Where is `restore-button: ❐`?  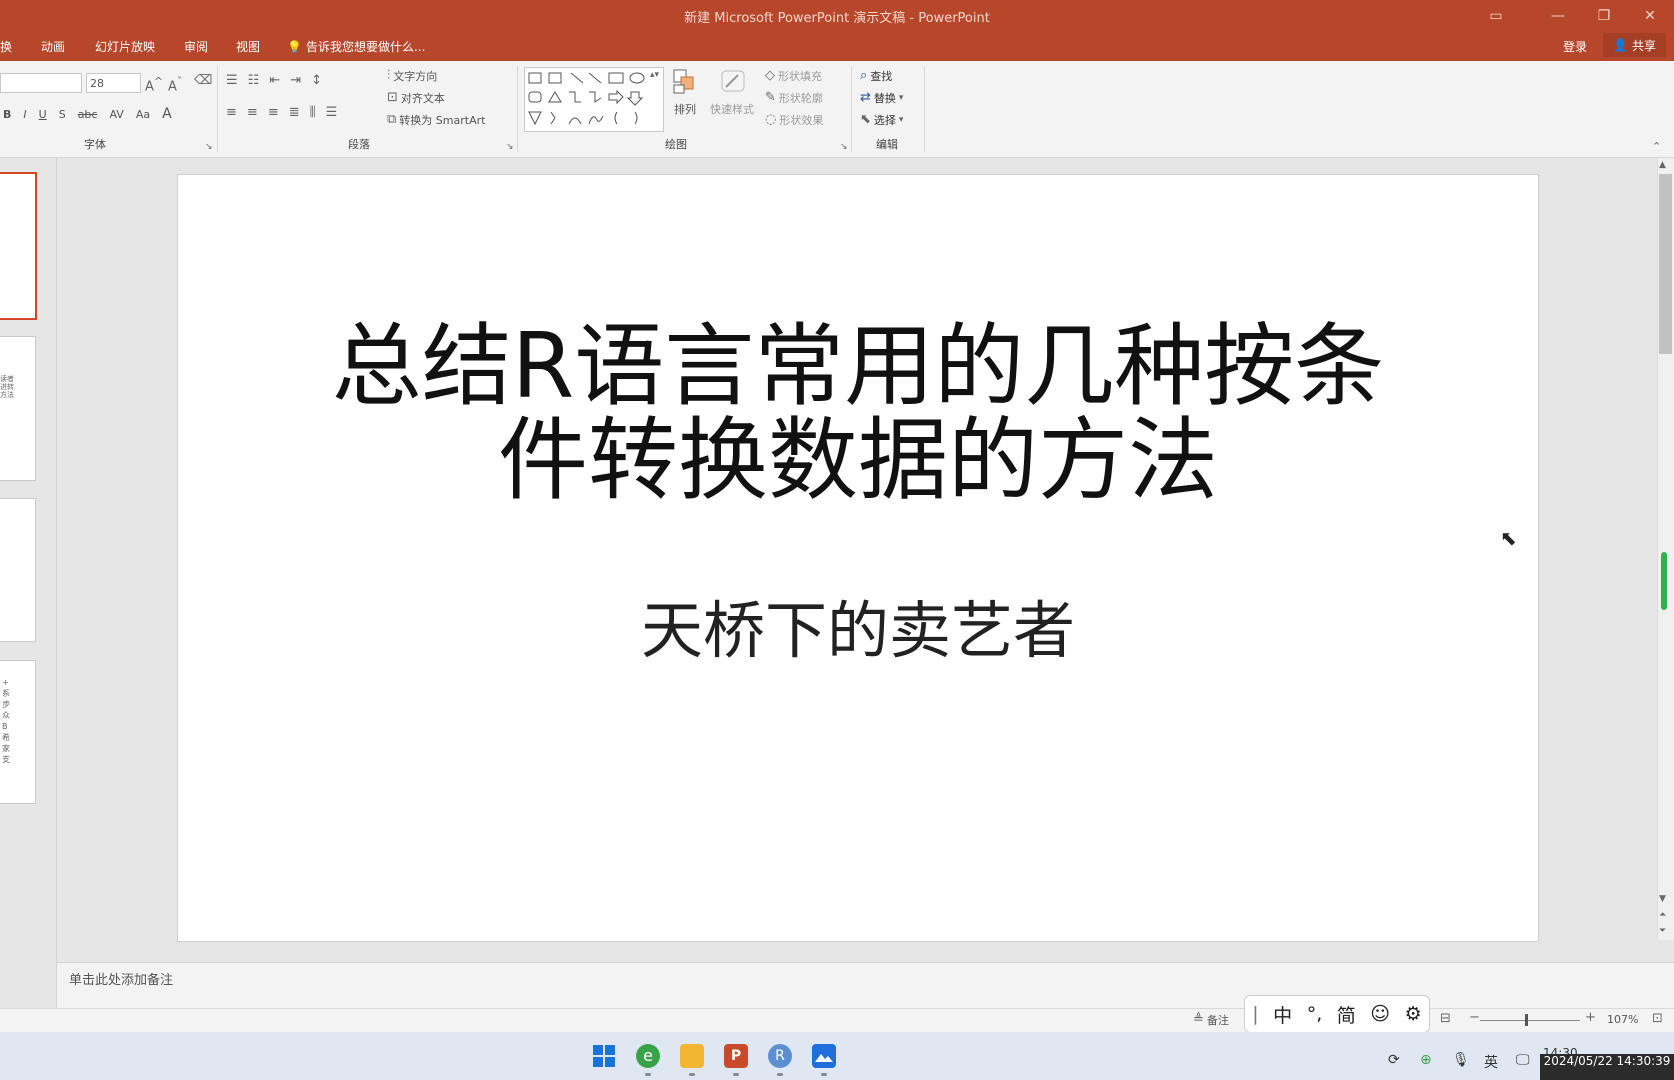
restore-button: ❐ is located at coordinates (1604, 16).